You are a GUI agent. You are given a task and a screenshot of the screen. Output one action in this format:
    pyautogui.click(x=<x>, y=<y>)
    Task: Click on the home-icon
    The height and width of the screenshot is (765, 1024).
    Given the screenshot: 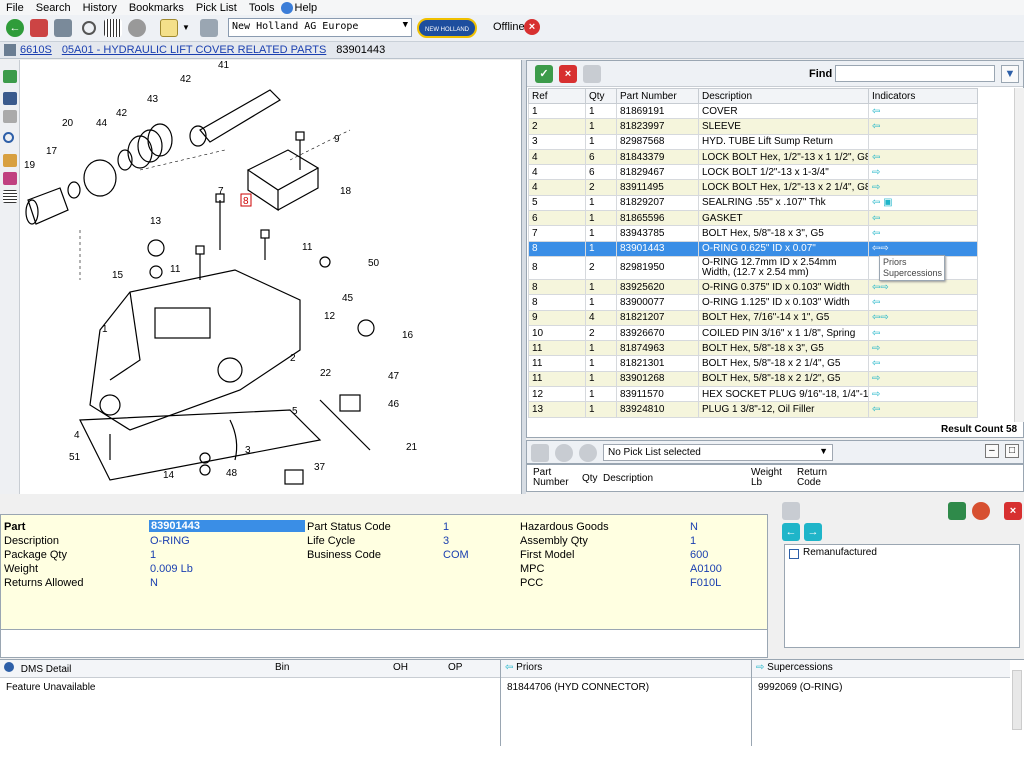 What is the action you would take?
    pyautogui.click(x=39, y=28)
    